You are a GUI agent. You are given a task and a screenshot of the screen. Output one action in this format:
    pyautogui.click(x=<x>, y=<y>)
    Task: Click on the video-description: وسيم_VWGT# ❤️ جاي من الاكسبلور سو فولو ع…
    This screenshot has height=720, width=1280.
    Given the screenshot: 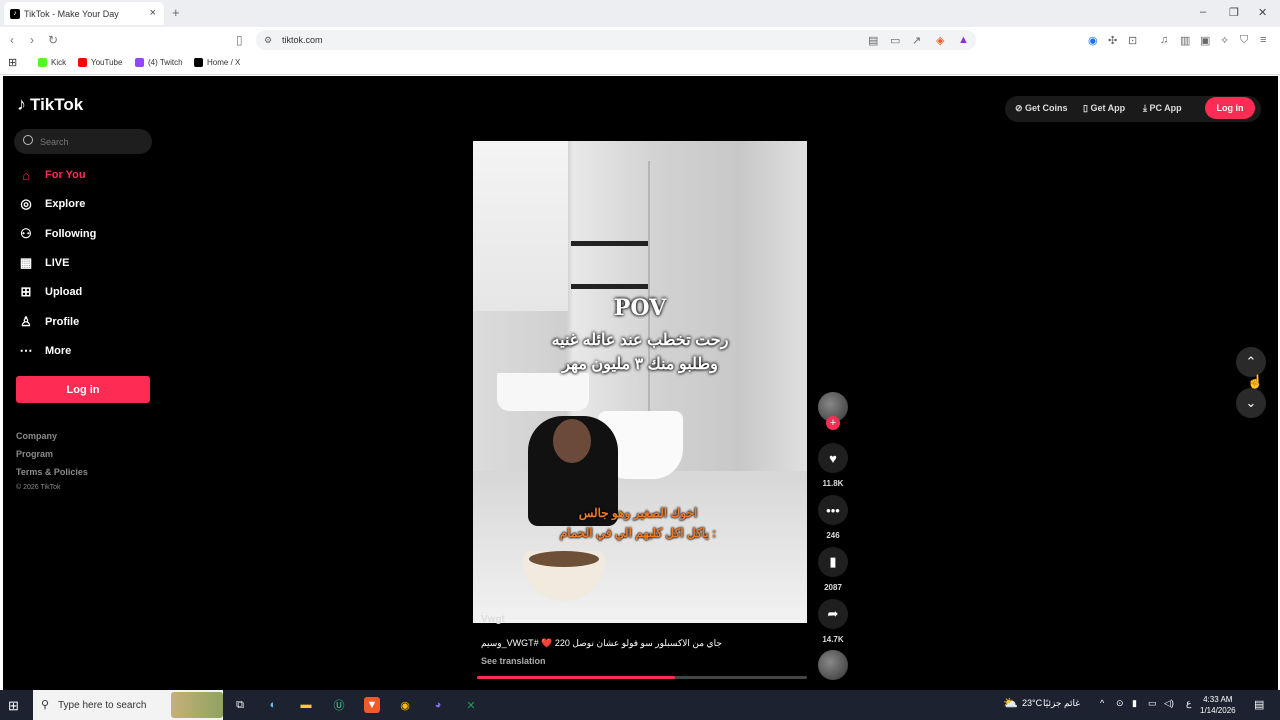 What is the action you would take?
    pyautogui.click(x=601, y=643)
    